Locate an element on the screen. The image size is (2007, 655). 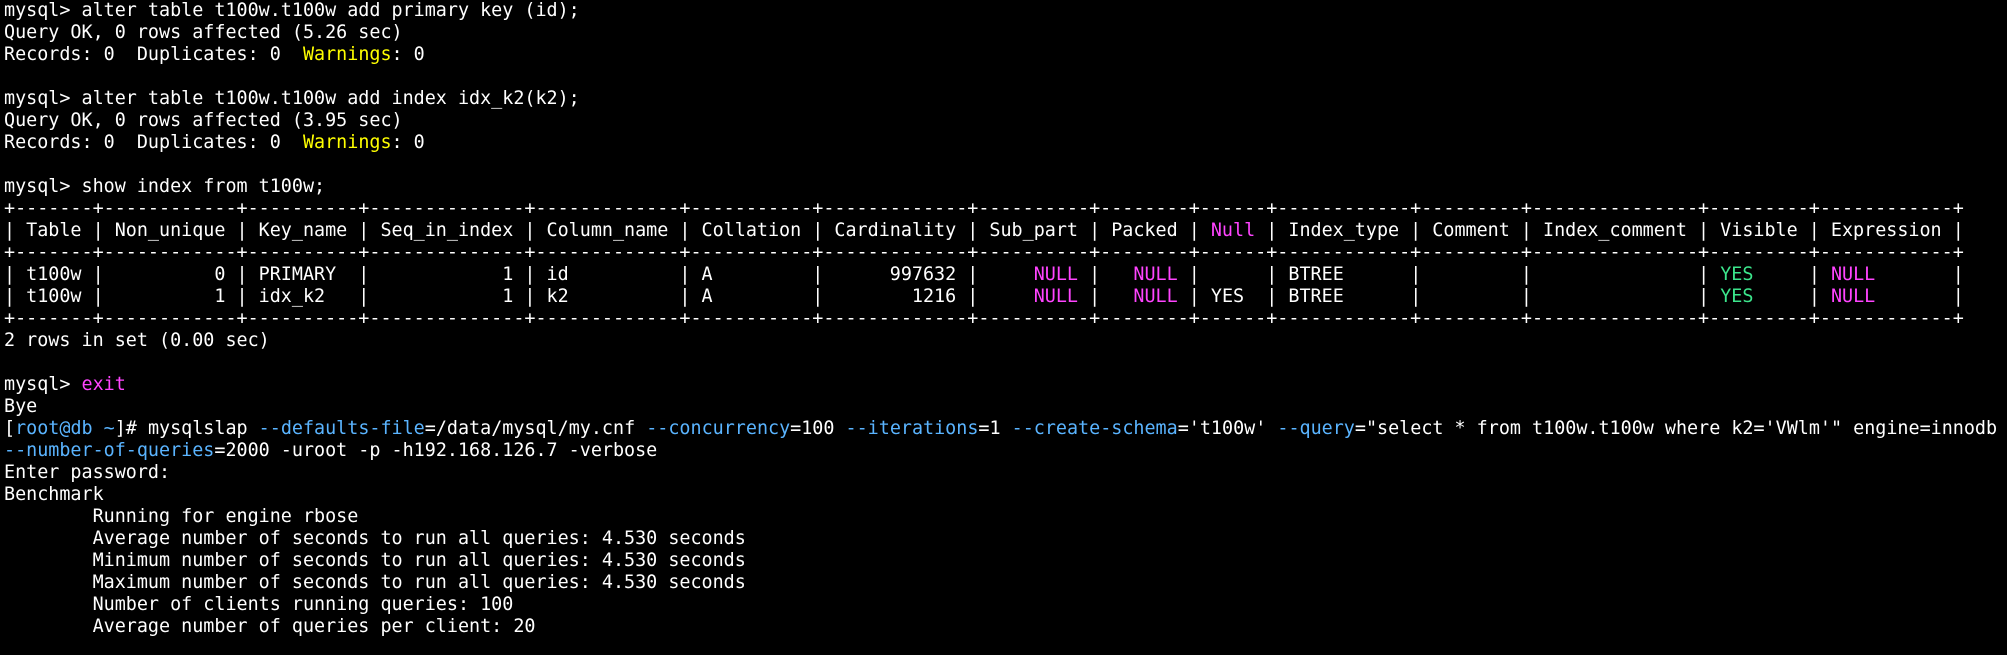
terminal-text: | | BTREE | | | is located at coordinates (1449, 274).